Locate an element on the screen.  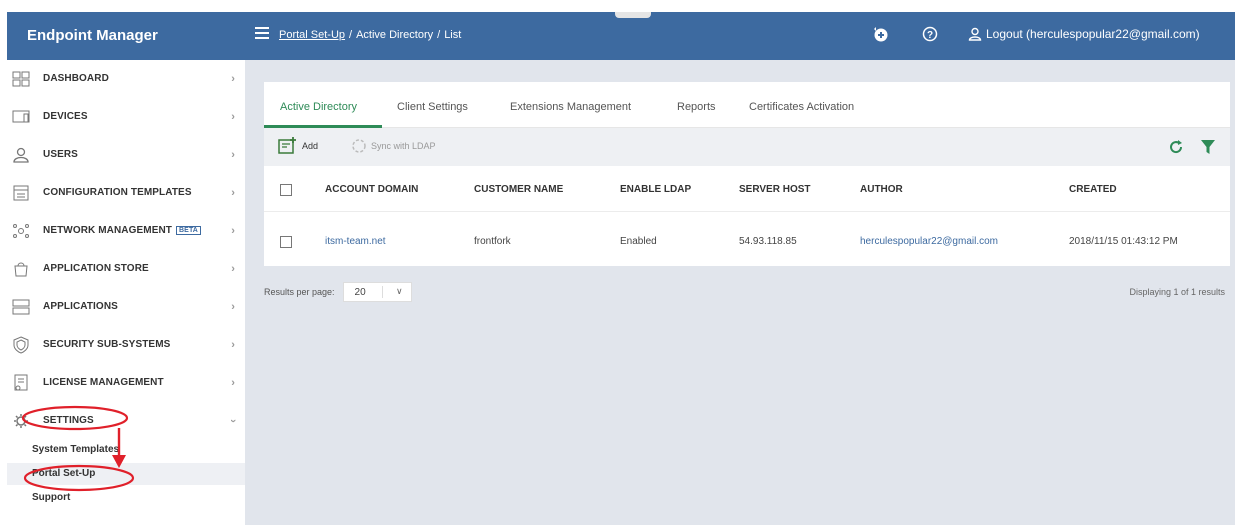
user-icon is located at coordinates (975, 34).